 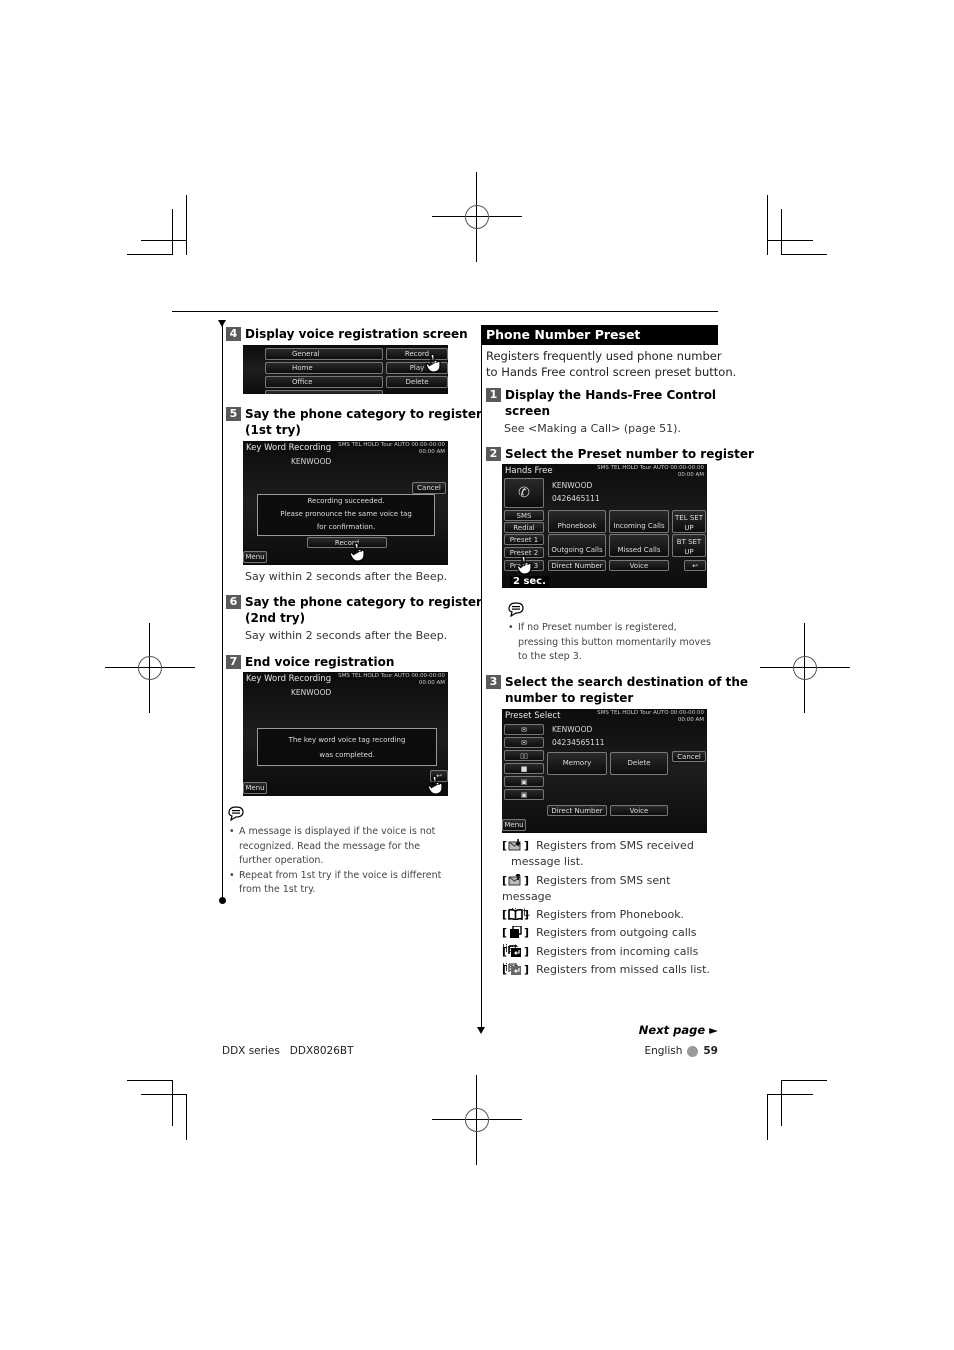 I want to click on step-number: 1, so click(x=493, y=395).